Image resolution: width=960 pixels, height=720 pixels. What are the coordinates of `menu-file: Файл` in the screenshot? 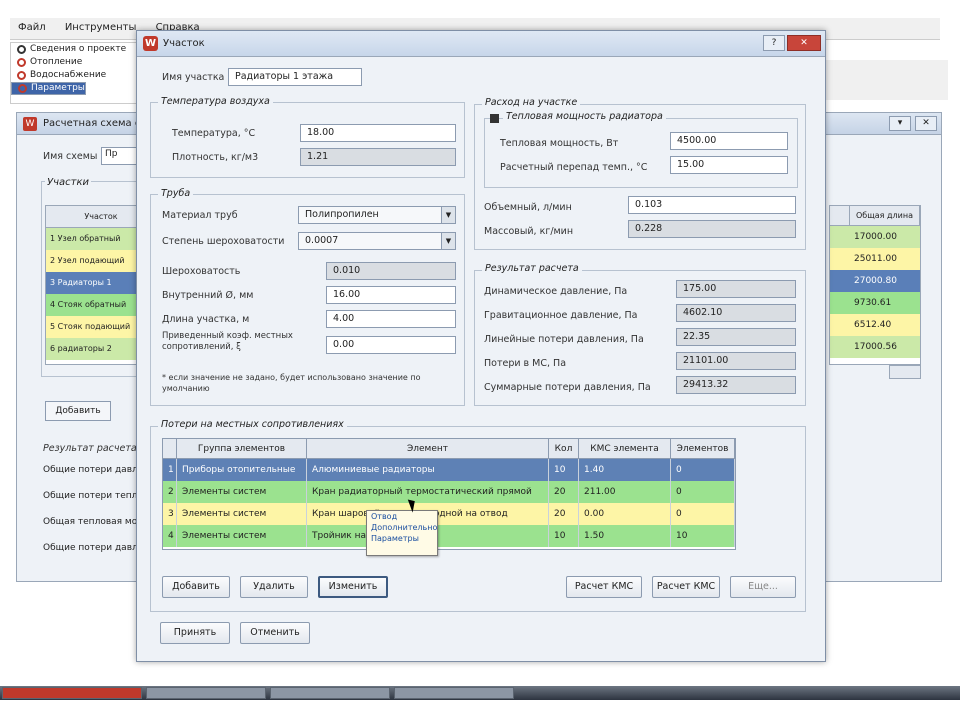 It's located at (32, 27).